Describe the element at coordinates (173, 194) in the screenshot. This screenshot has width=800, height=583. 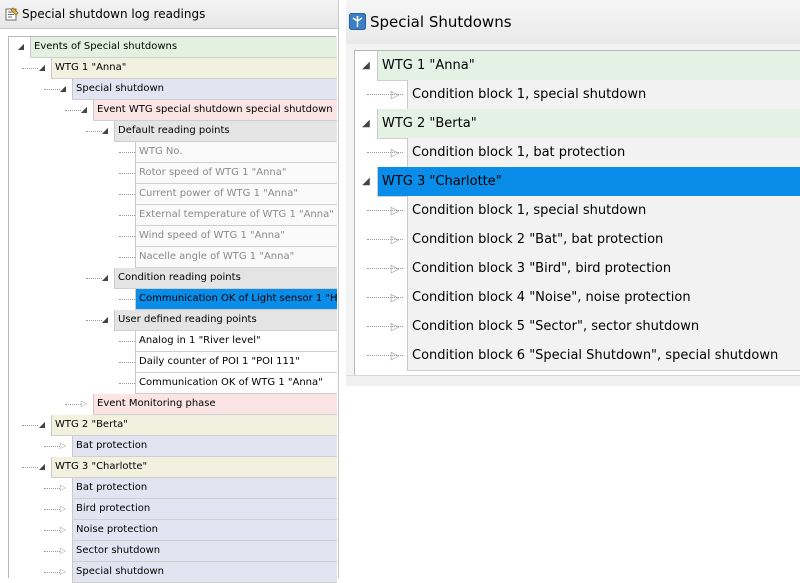
I see `tree-leaf-current-power: Current power of WTG 1 "Anna"` at that location.